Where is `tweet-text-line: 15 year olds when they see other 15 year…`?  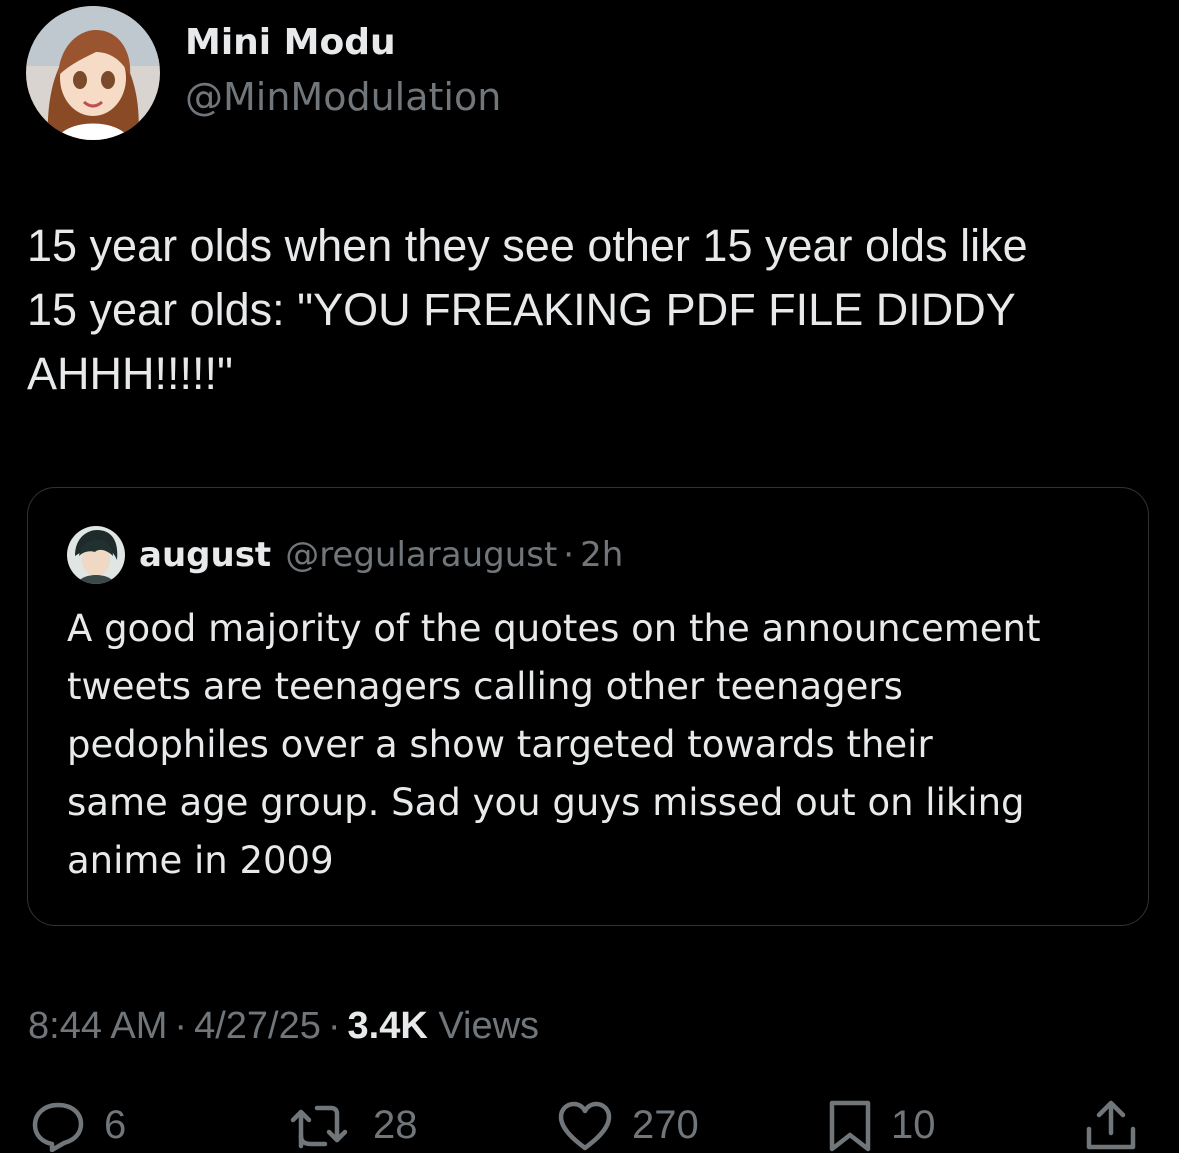
tweet-text-line: 15 year olds when they see other 15 year… is located at coordinates (527, 245).